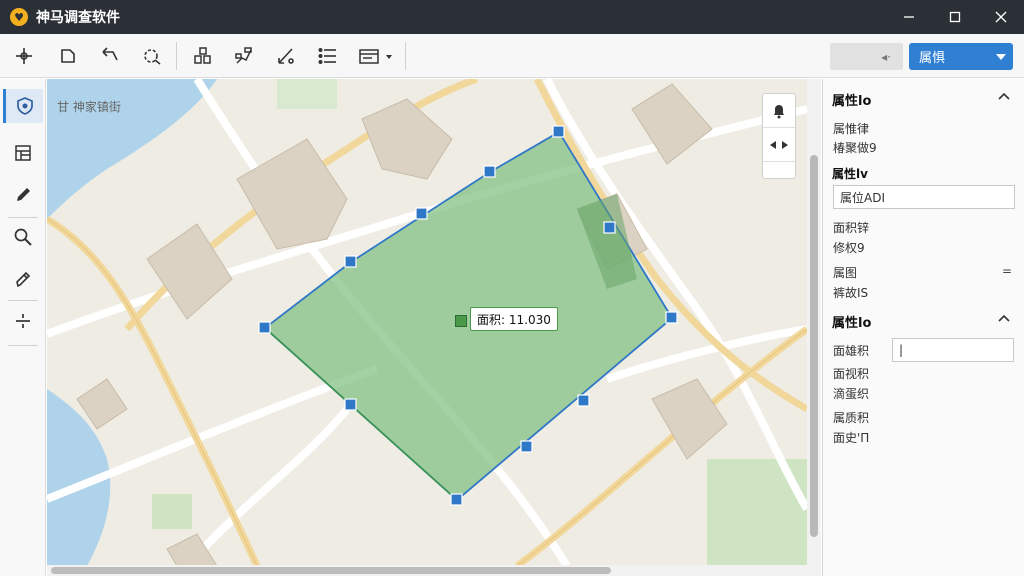 This screenshot has height=576, width=1024. What do you see at coordinates (461, 321) in the screenshot?
I see `area-marker-icon` at bounding box center [461, 321].